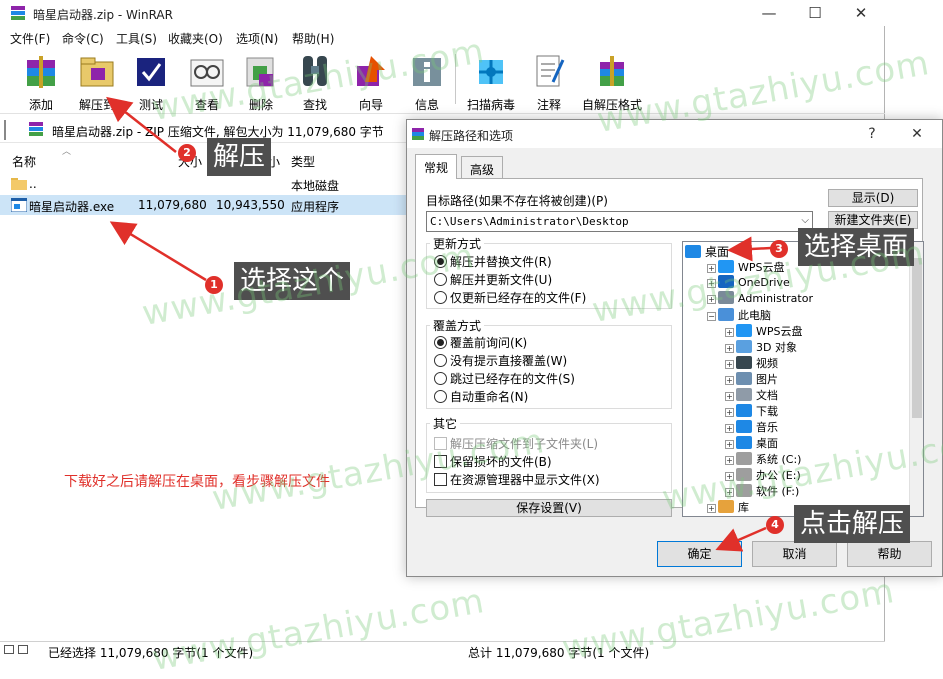 This screenshot has width=943, height=679. What do you see at coordinates (856, 247) in the screenshot?
I see `step-3-callout: 选择桌面` at bounding box center [856, 247].